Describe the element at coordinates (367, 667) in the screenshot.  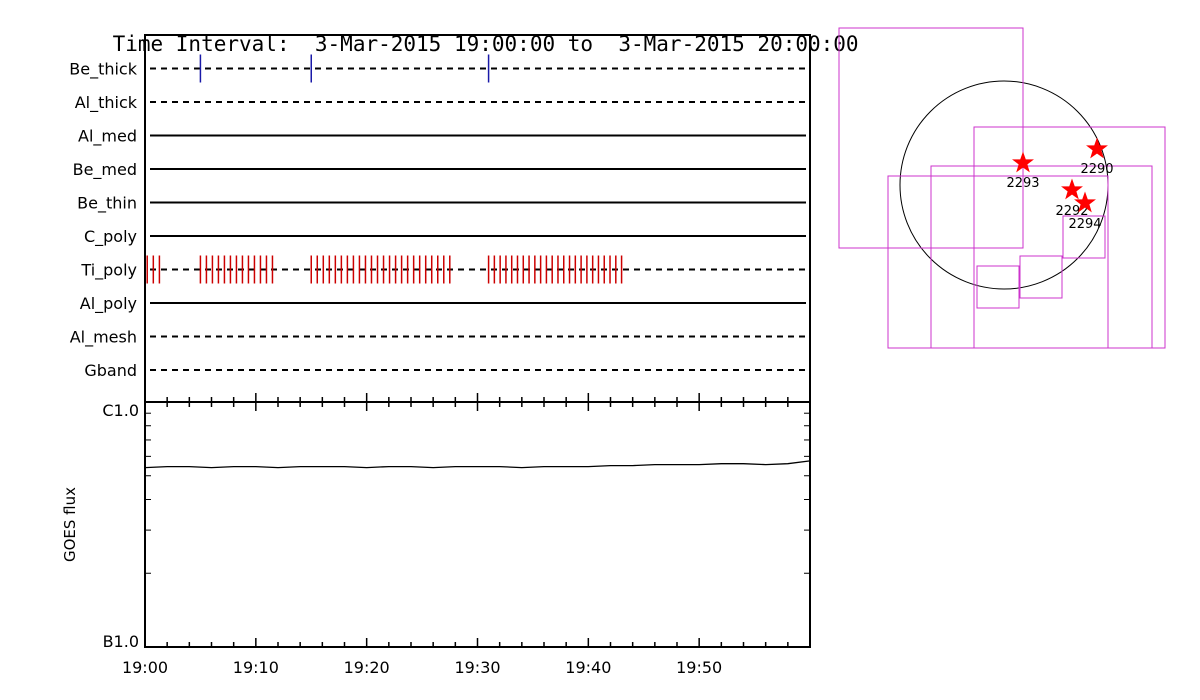
I see `x-tick-label-2: 19:20` at that location.